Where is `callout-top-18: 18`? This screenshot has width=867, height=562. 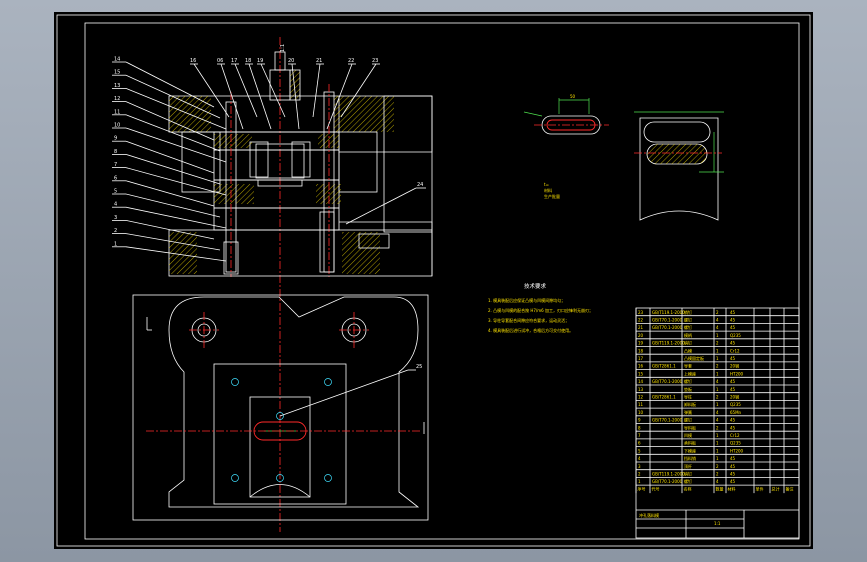 callout-top-18: 18 is located at coordinates (258, 94).